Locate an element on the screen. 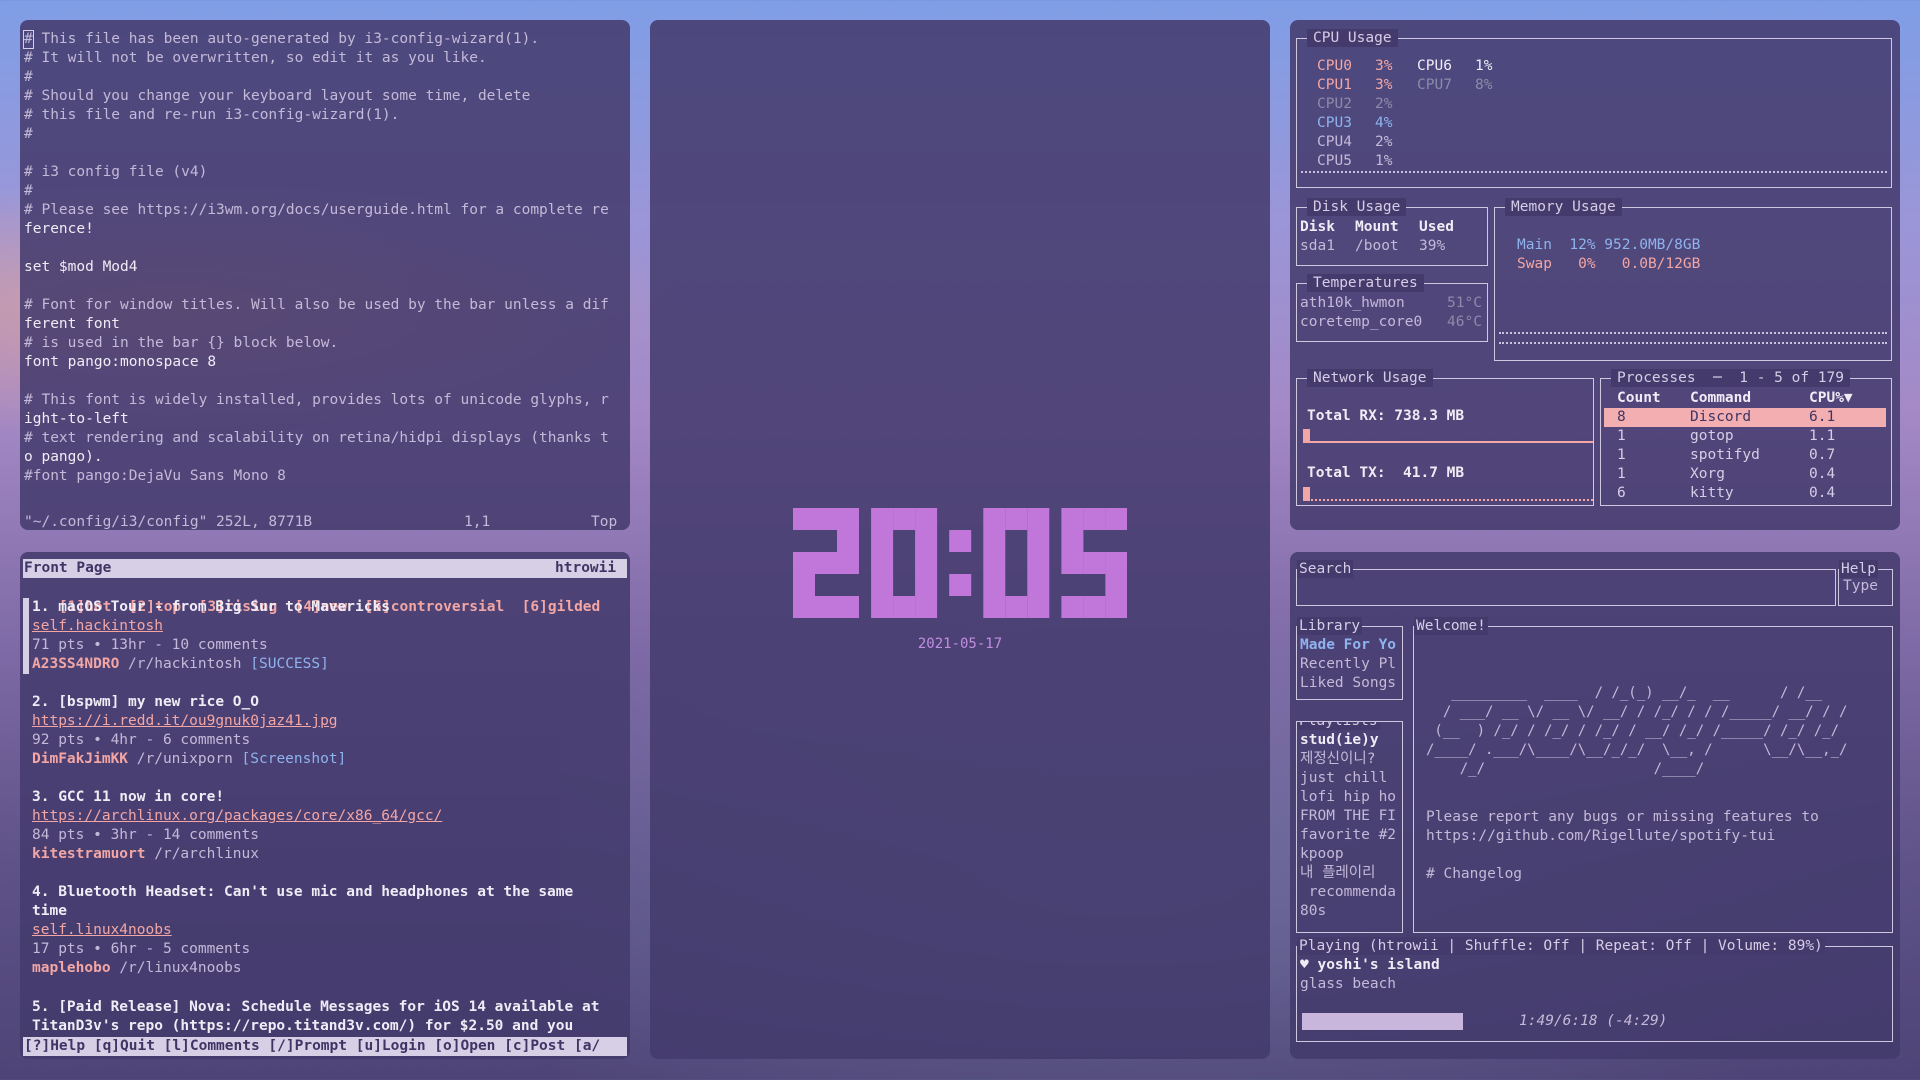 This screenshot has height=1080, width=1920. post-author: DimFakJimKK is located at coordinates (80, 759).